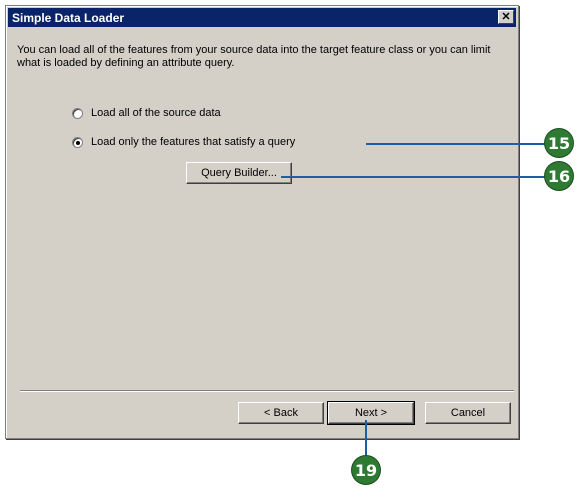 The image size is (577, 499). I want to click on radio-load-query, so click(77, 142).